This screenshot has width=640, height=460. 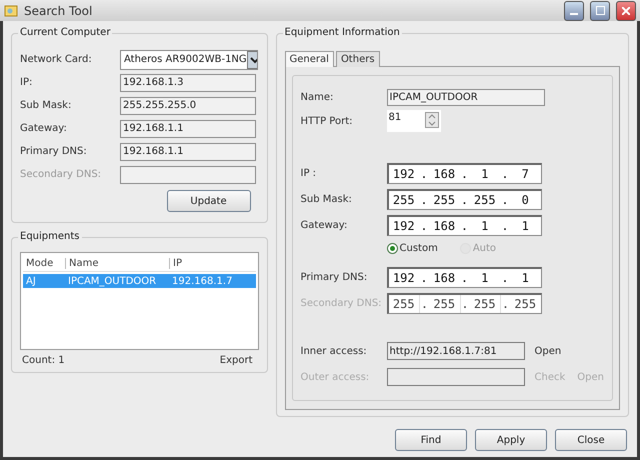 I want to click on field-label: IP :, so click(x=309, y=173).